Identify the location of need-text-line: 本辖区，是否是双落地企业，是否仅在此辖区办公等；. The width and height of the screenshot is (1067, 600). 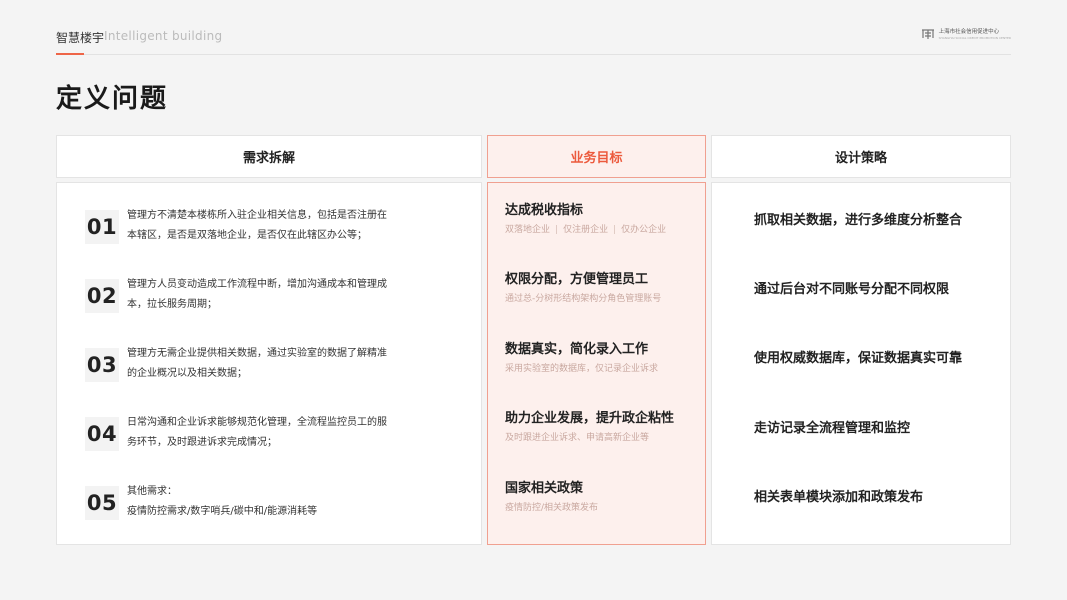
(247, 235).